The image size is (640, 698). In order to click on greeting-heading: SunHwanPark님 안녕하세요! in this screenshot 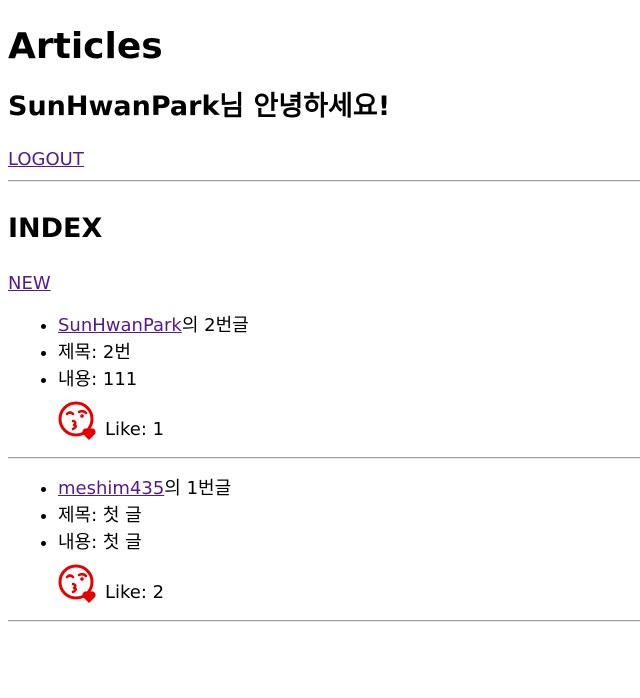, I will do `click(199, 106)`.